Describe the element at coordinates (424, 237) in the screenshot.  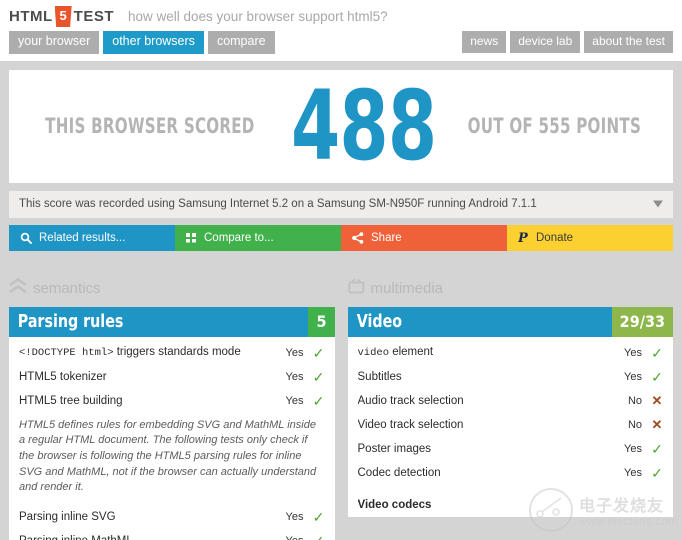
I see `share-button: Share` at that location.